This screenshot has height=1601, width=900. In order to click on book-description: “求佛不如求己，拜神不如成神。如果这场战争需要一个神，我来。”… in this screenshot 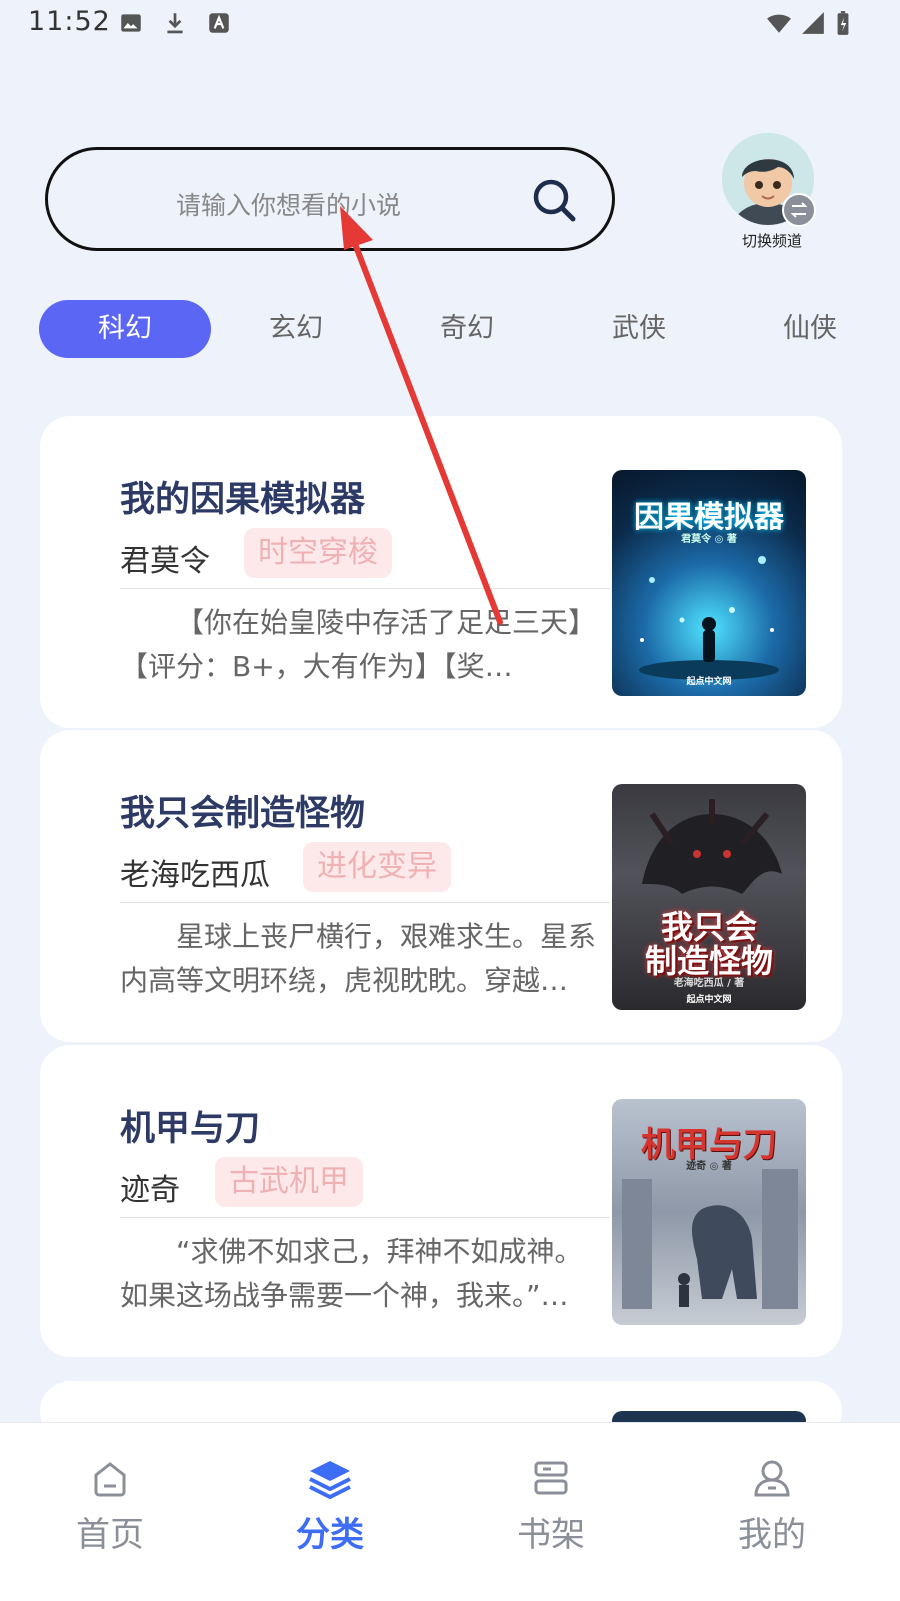, I will do `click(351, 1273)`.